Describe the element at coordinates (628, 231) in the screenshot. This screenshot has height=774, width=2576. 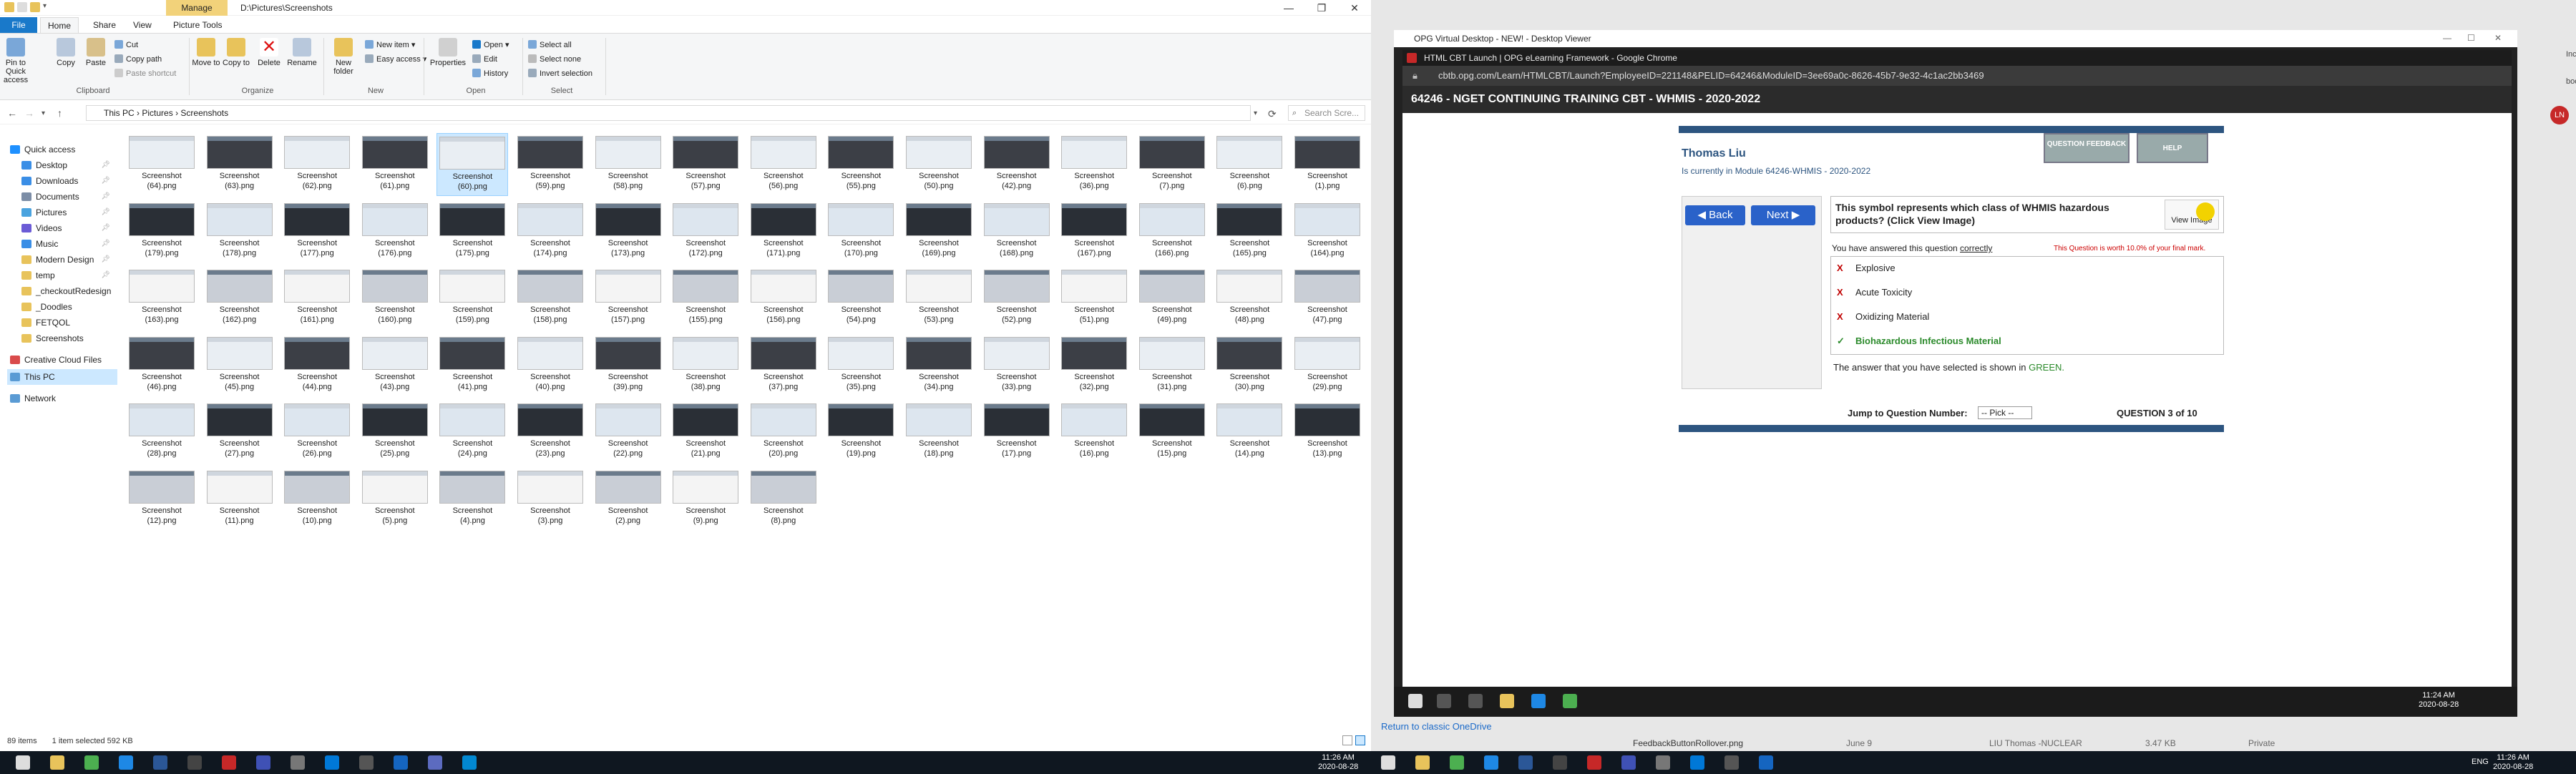
I see `file-tile: Screenshot (173).png` at that location.